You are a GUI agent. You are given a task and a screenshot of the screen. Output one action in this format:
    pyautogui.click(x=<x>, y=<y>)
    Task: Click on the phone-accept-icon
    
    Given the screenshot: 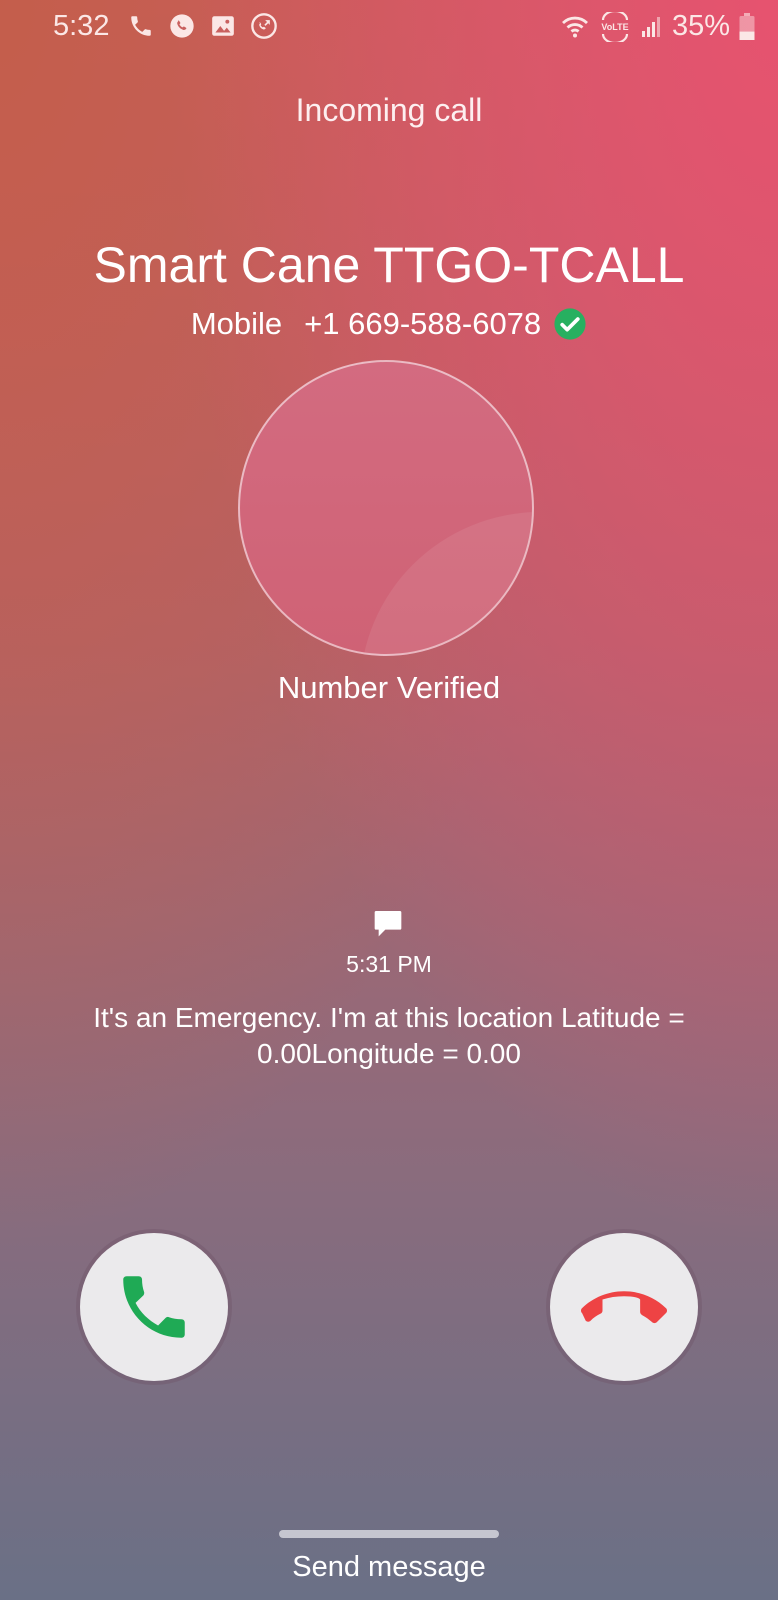 What is the action you would take?
    pyautogui.click(x=154, y=1307)
    